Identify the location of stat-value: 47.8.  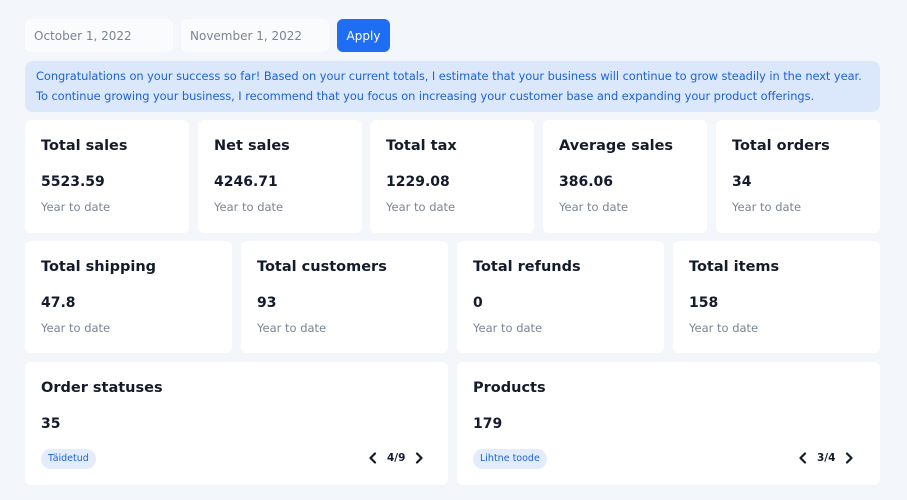
(58, 303).